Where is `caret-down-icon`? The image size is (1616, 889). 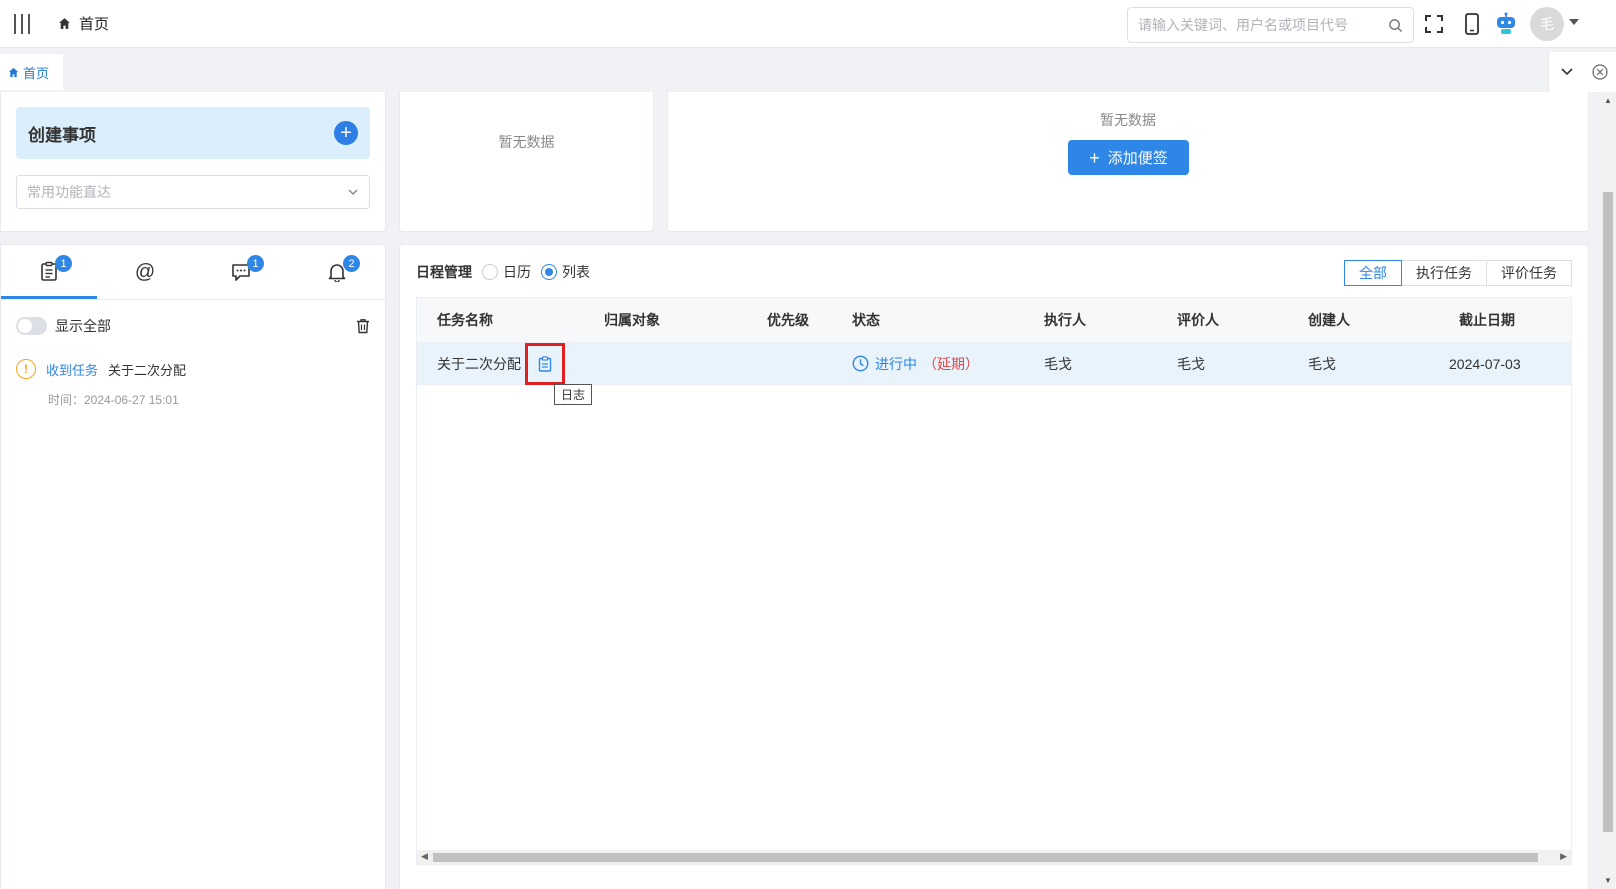
caret-down-icon is located at coordinates (1574, 22).